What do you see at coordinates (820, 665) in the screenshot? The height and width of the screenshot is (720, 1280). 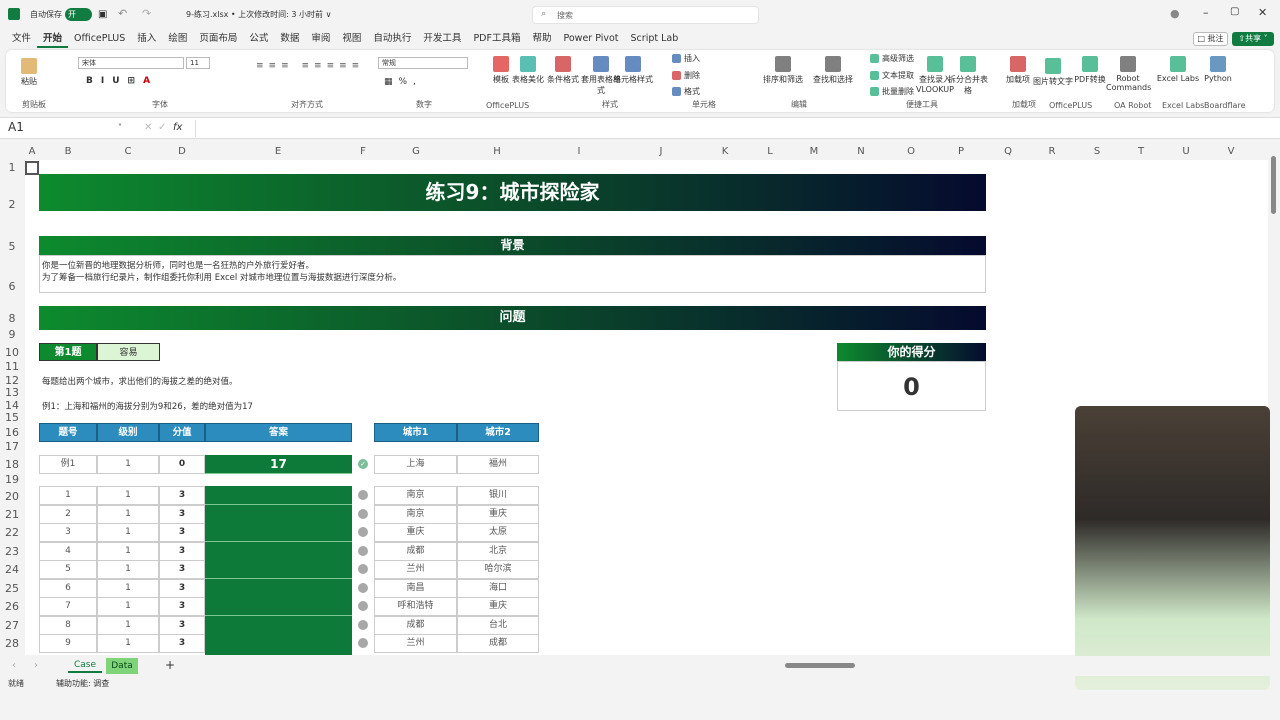 I see `horizontal-scrollbar` at bounding box center [820, 665].